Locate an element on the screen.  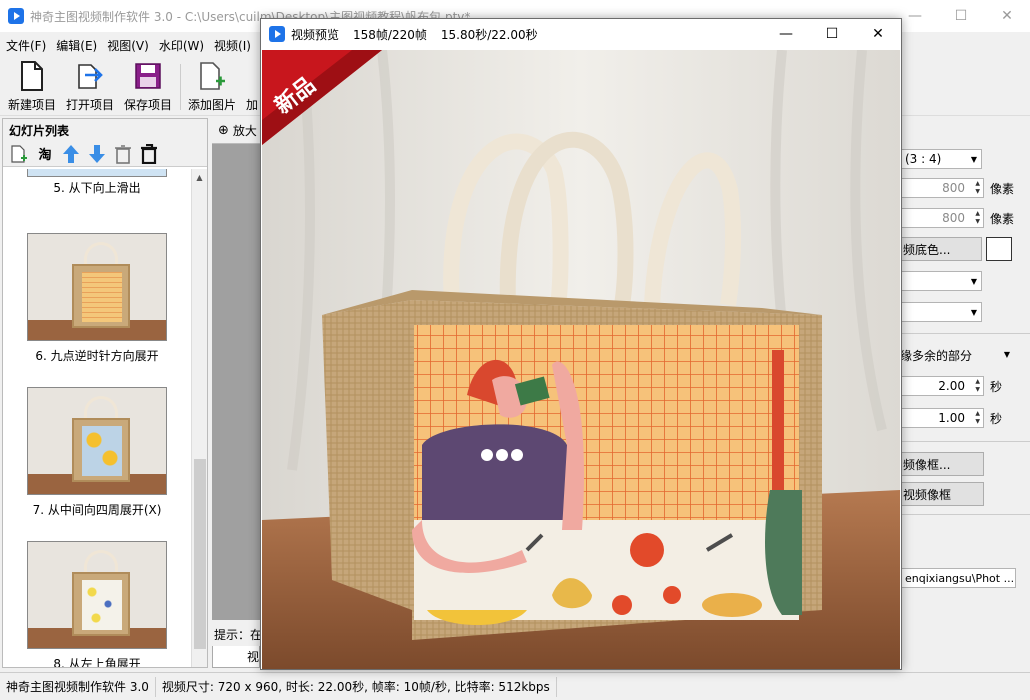
slide-label: 6. 九点逆时针方向展开 is located at coordinates (97, 356).